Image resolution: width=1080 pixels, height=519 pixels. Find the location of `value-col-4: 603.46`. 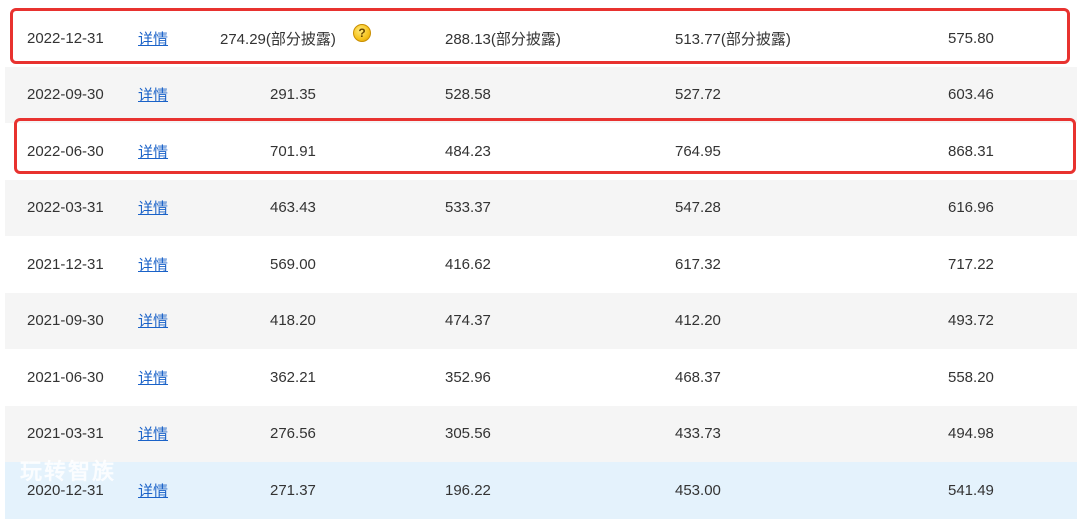

value-col-4: 603.46 is located at coordinates (971, 95).